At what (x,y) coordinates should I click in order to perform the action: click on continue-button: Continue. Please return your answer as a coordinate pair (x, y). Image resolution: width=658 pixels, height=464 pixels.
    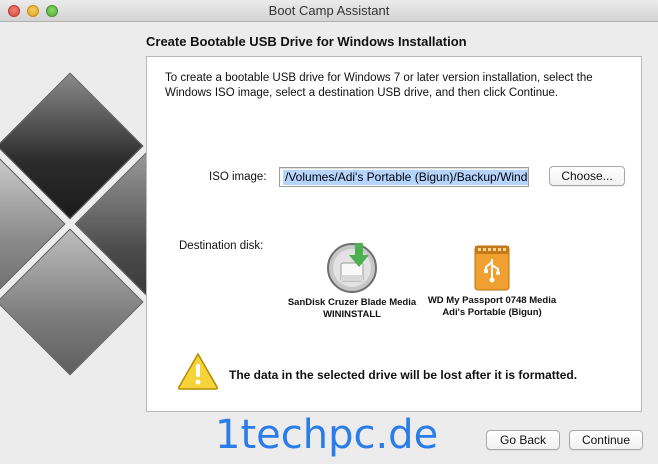
    Looking at the image, I should click on (606, 440).